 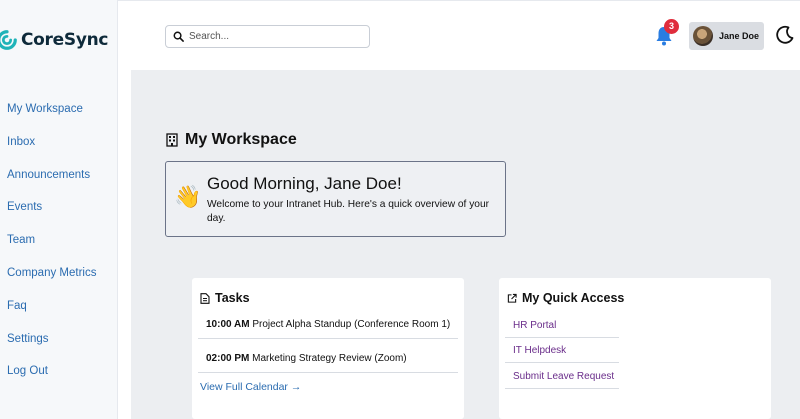 What do you see at coordinates (59, 339) in the screenshot?
I see `sidebar-item-settings: Settings` at bounding box center [59, 339].